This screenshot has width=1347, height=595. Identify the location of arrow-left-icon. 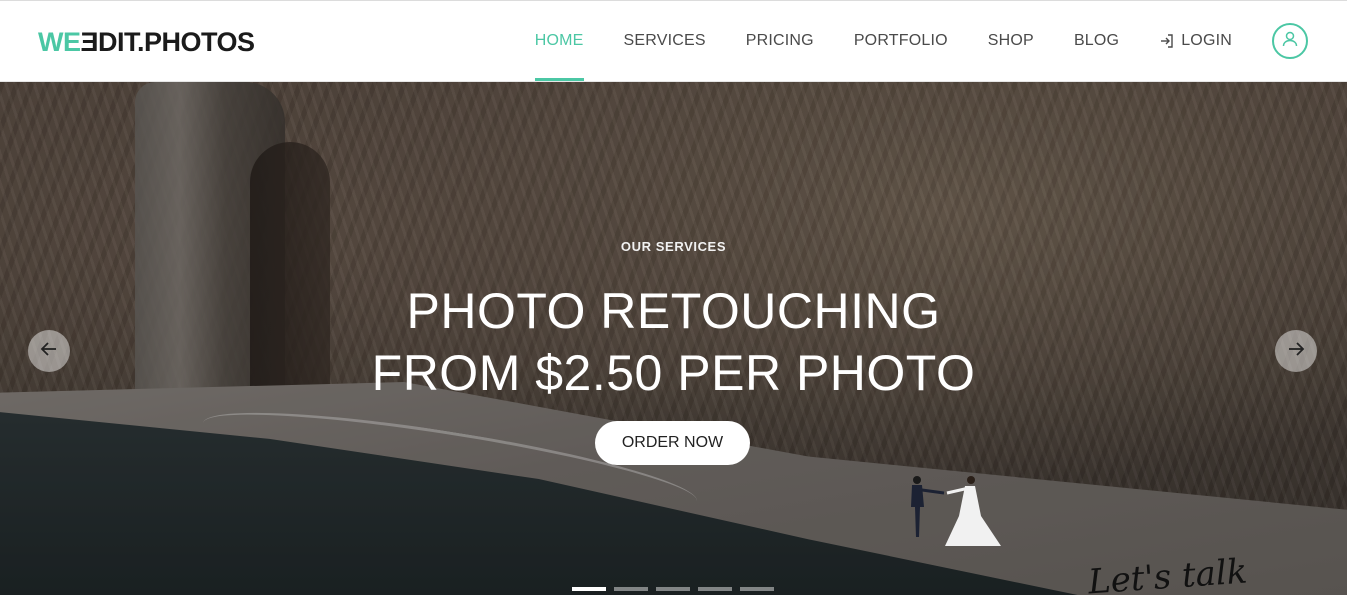
(49, 351).